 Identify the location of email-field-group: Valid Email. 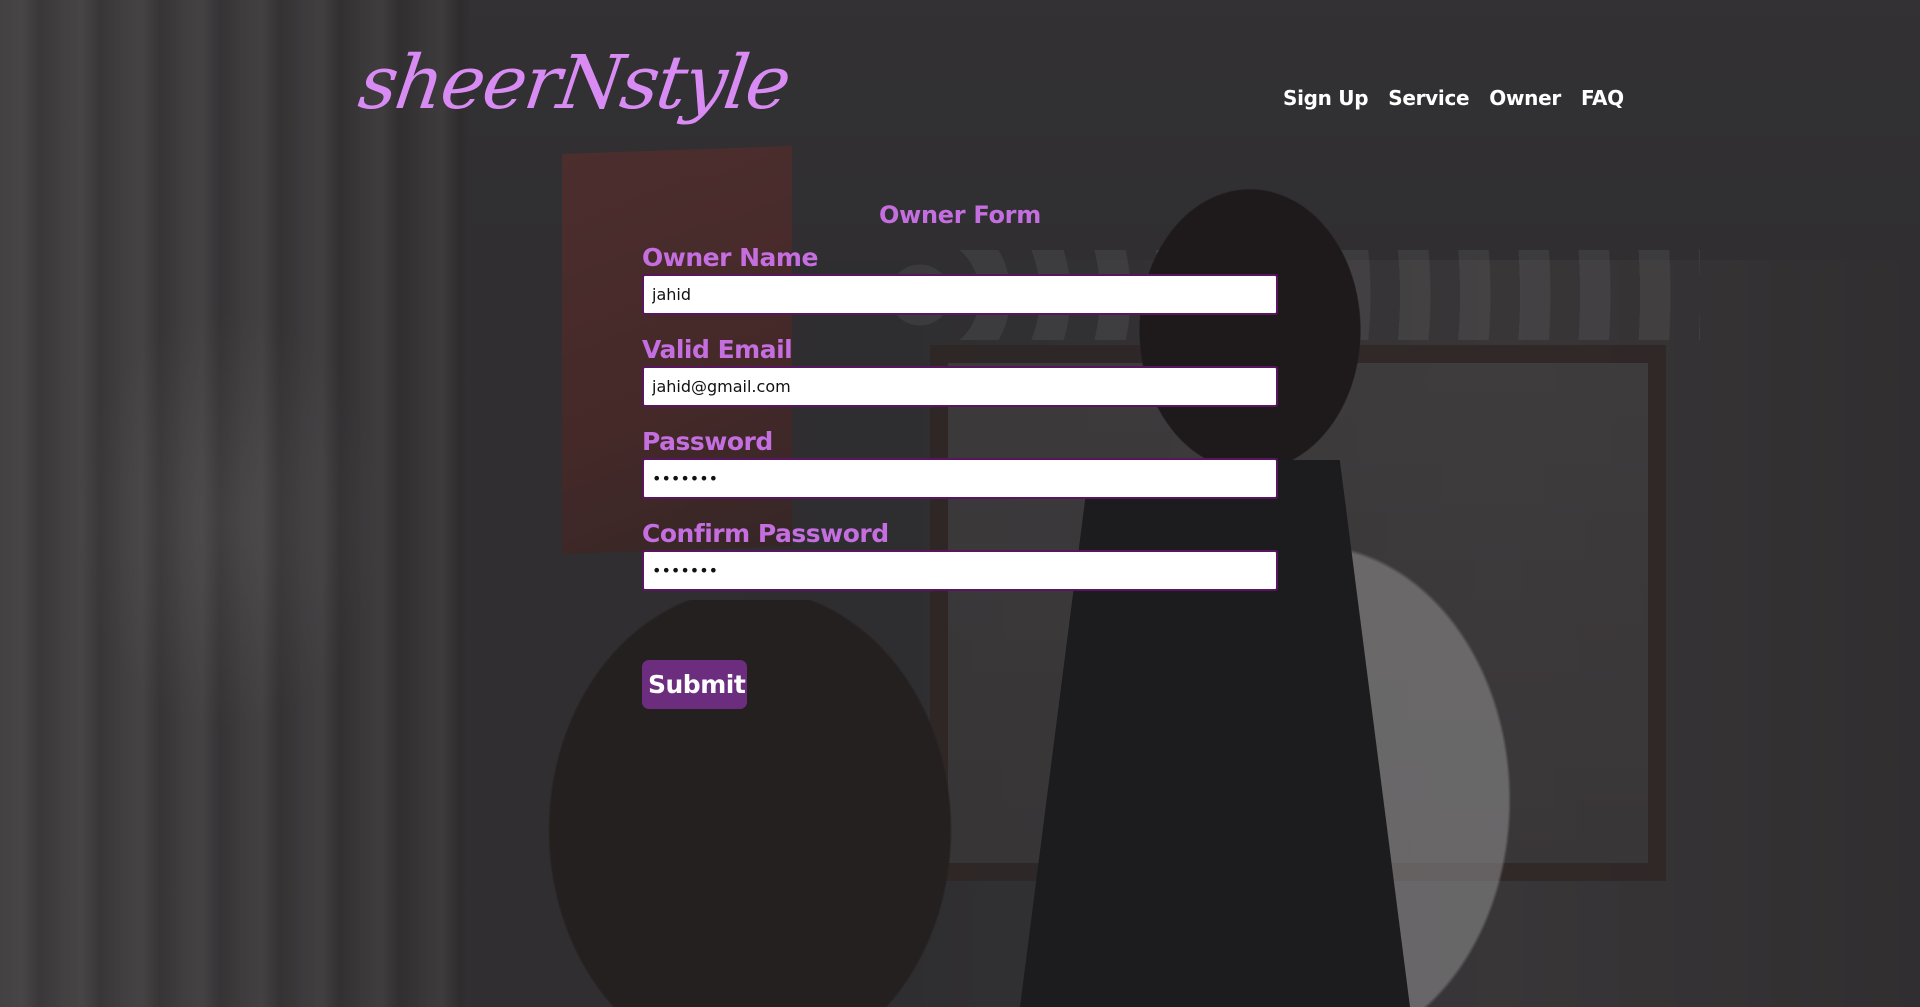
(960, 370).